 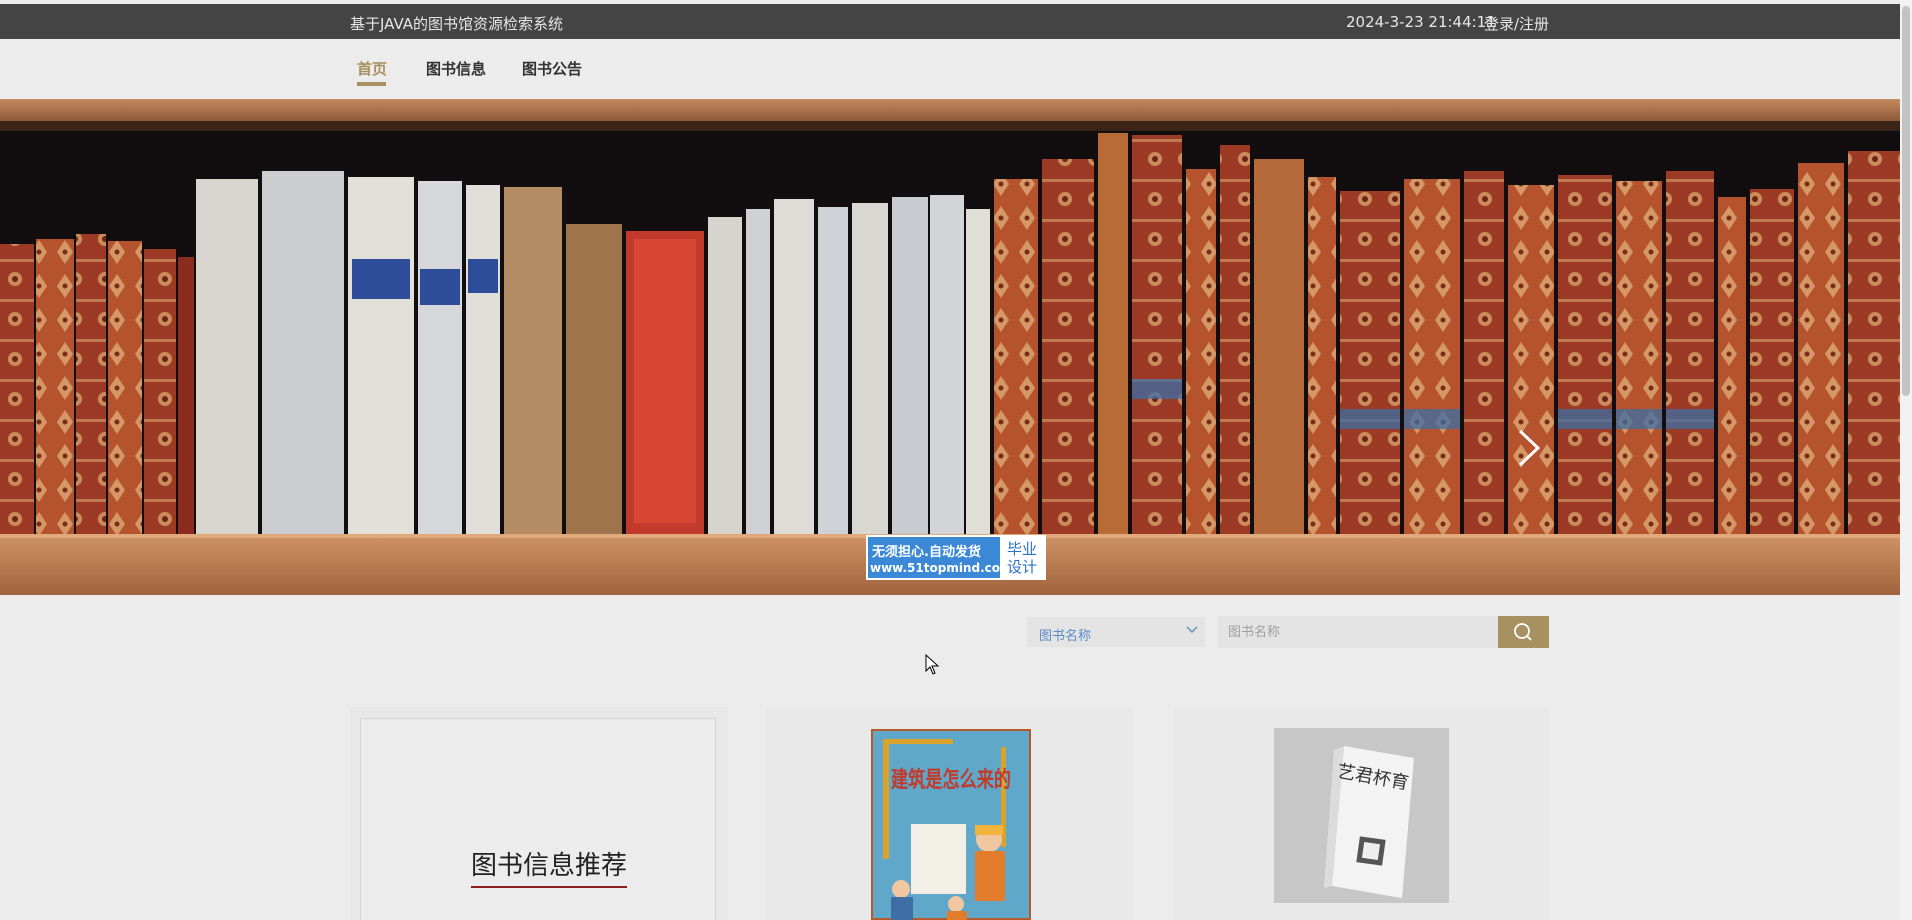 I want to click on watermark-box-line-2: 设计, so click(x=1021, y=567).